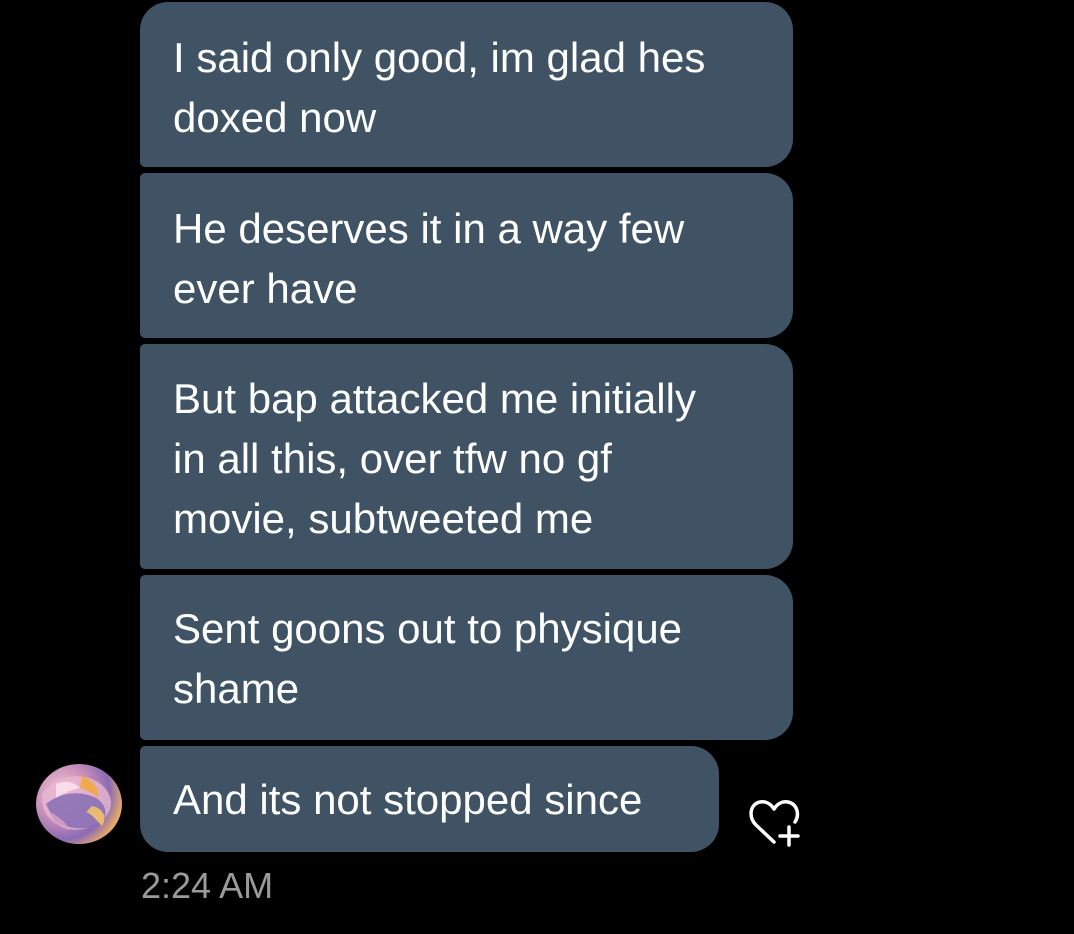  What do you see at coordinates (76, 803) in the screenshot?
I see `avatar-image` at bounding box center [76, 803].